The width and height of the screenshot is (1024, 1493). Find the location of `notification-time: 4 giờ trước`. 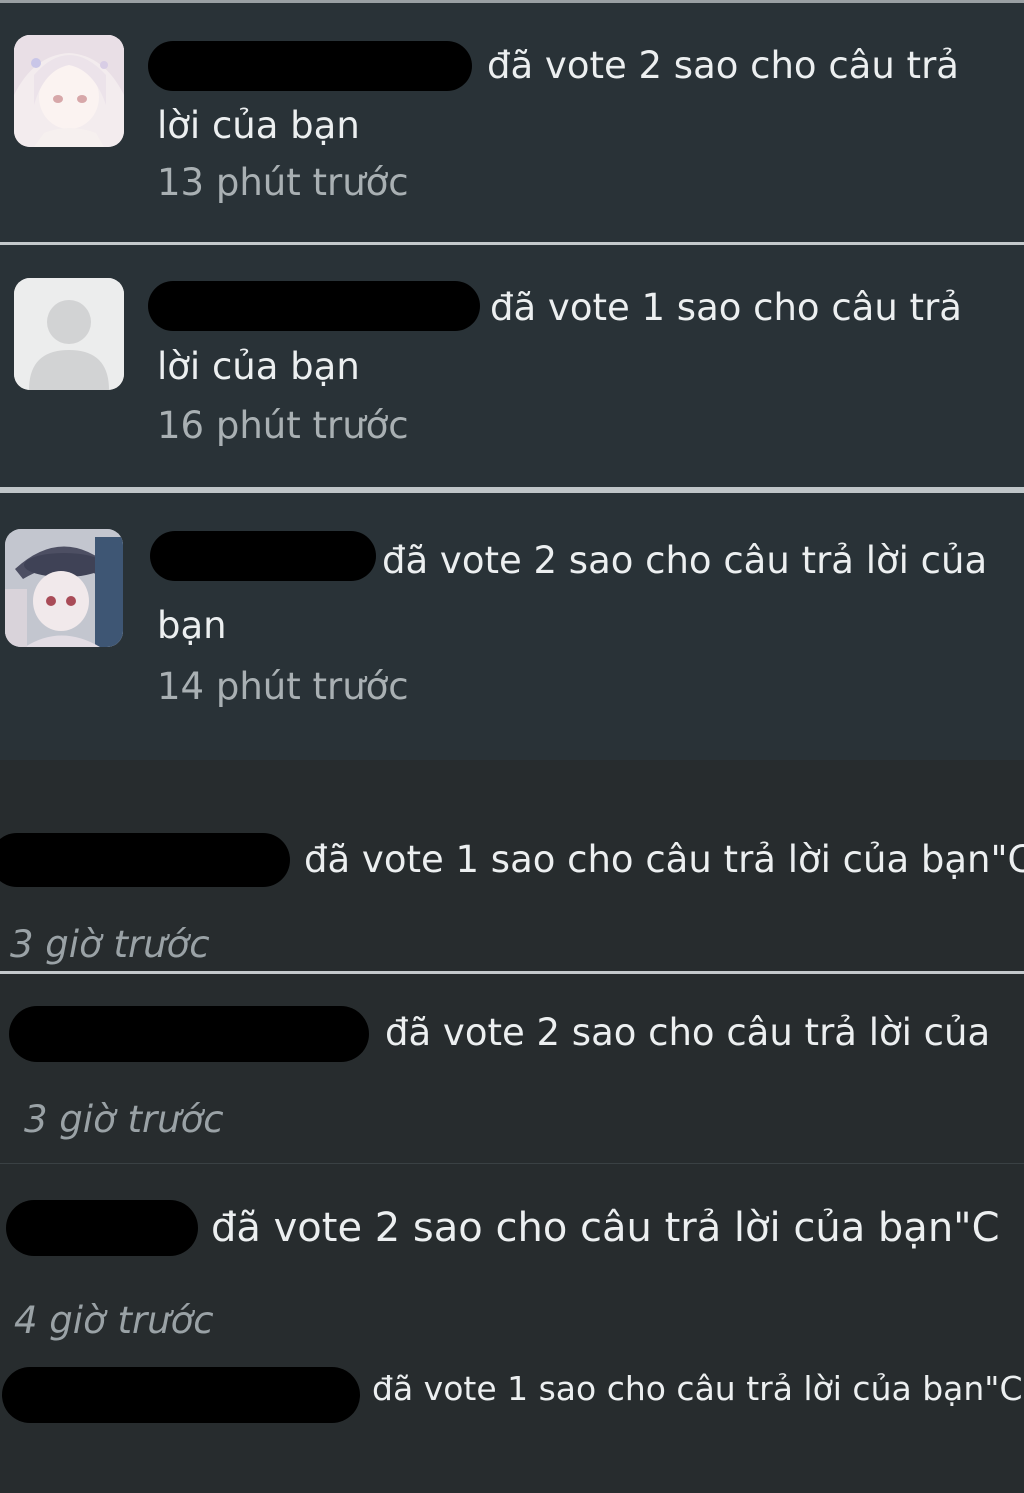

notification-time: 4 giờ trước is located at coordinates (114, 1320).